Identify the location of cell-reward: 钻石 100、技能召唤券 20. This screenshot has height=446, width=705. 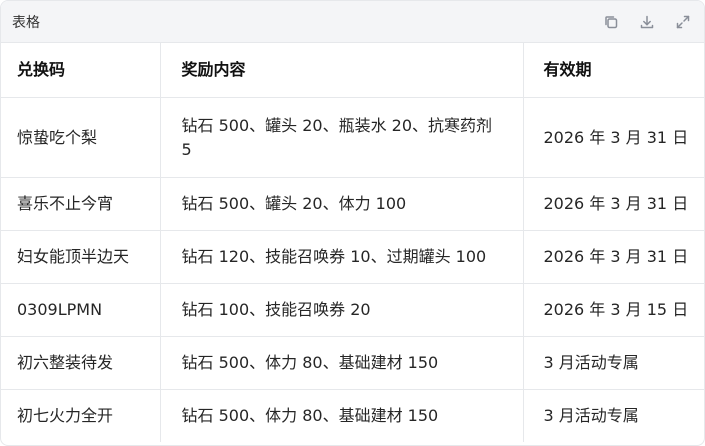
(342, 310).